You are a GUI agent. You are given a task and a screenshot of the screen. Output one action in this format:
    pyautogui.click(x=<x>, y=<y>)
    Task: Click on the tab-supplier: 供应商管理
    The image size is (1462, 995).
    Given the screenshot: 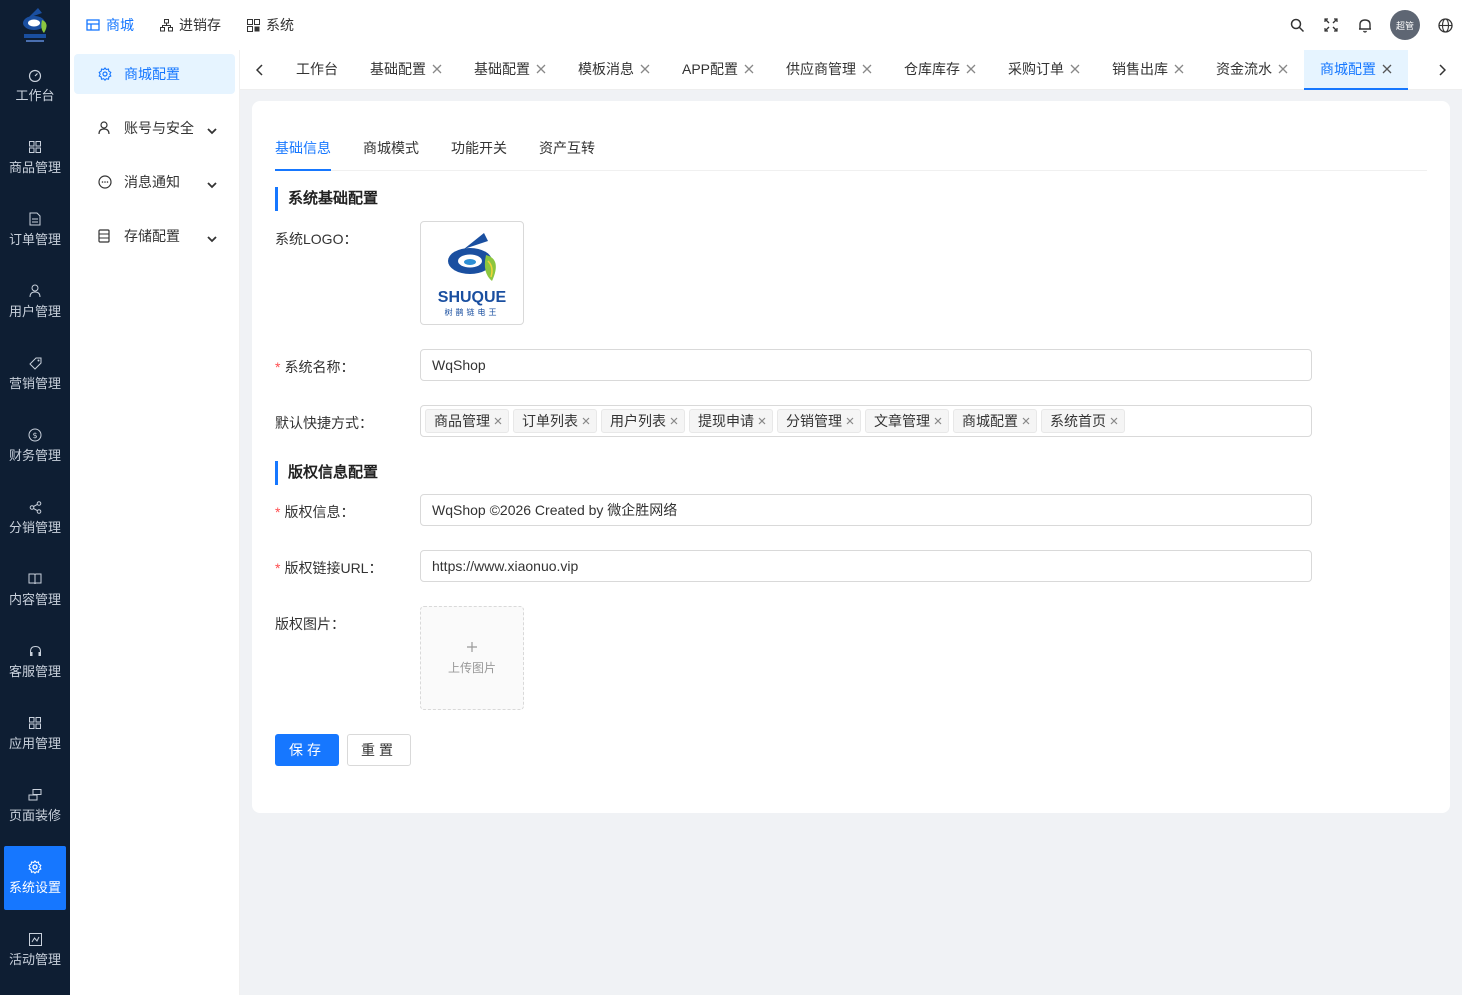 What is the action you would take?
    pyautogui.click(x=829, y=70)
    